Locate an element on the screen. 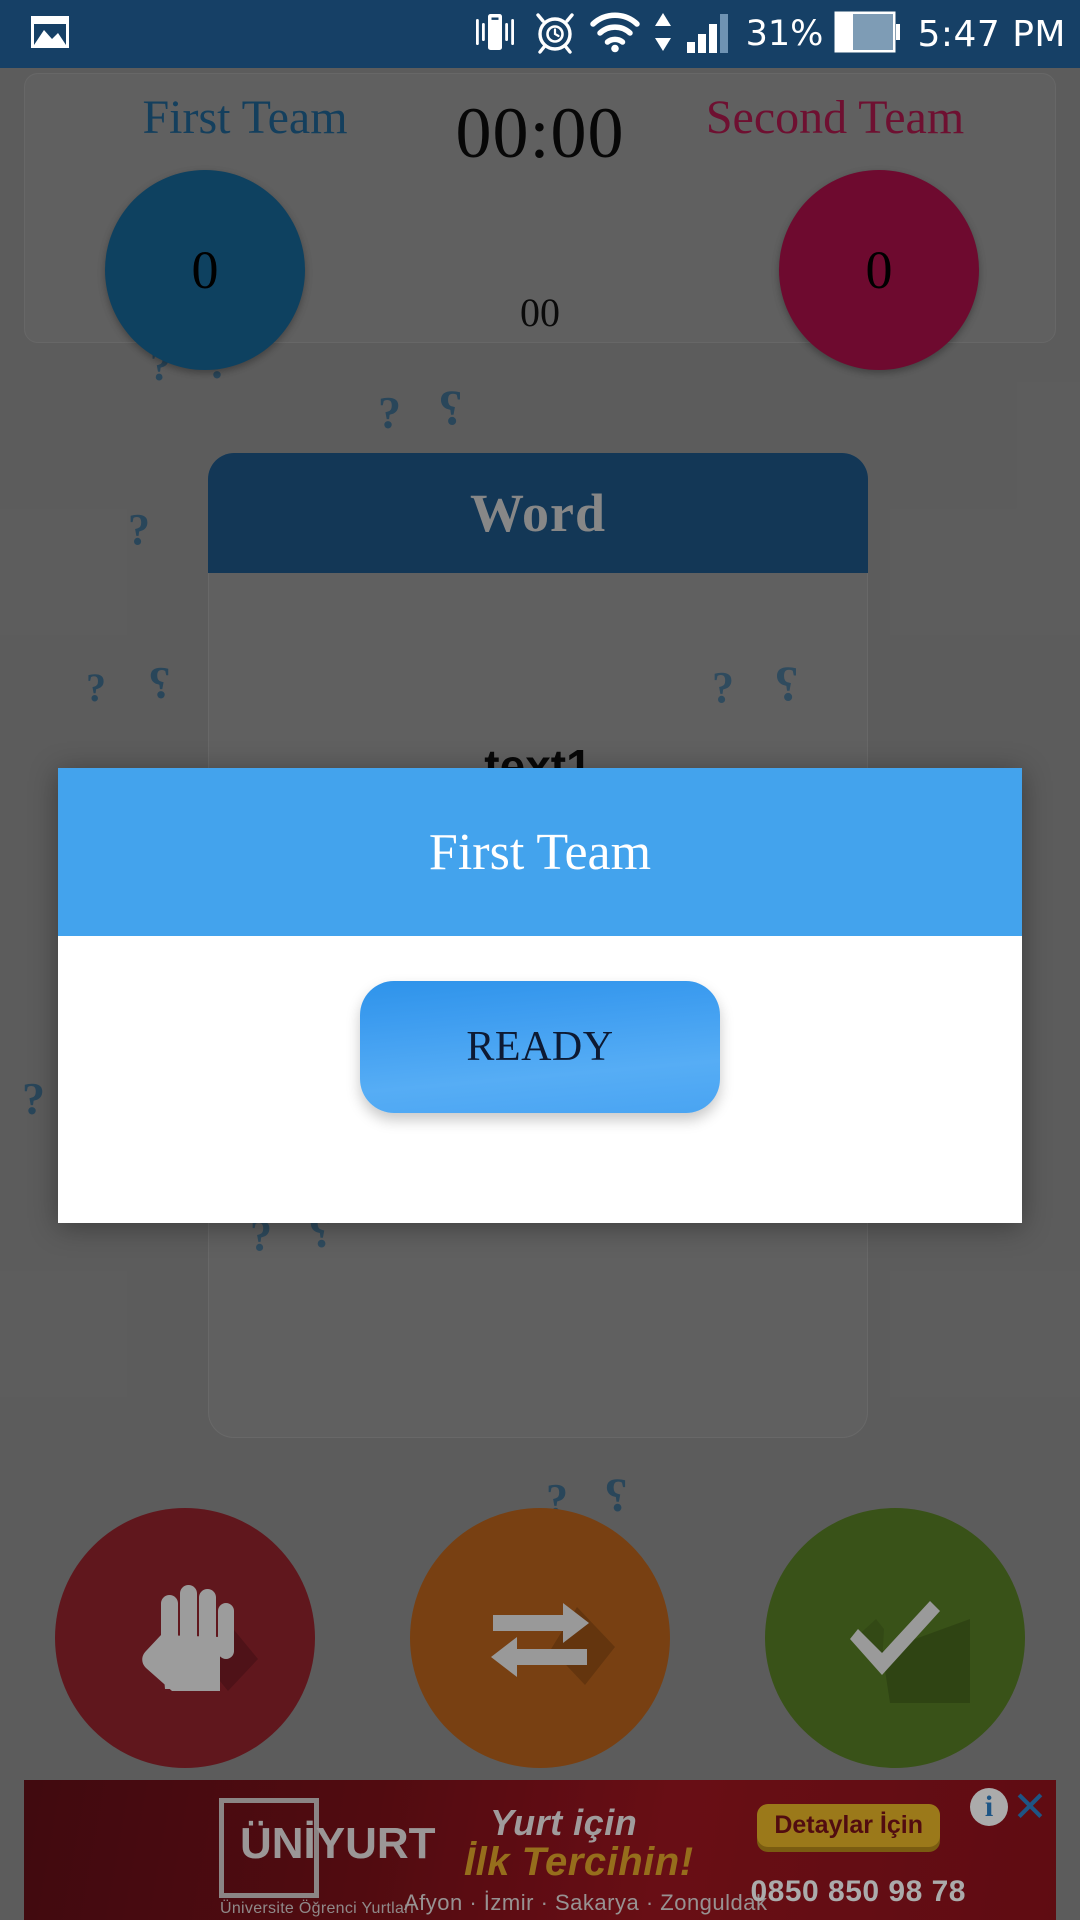 The width and height of the screenshot is (1080, 1920). stop-button is located at coordinates (185, 1638).